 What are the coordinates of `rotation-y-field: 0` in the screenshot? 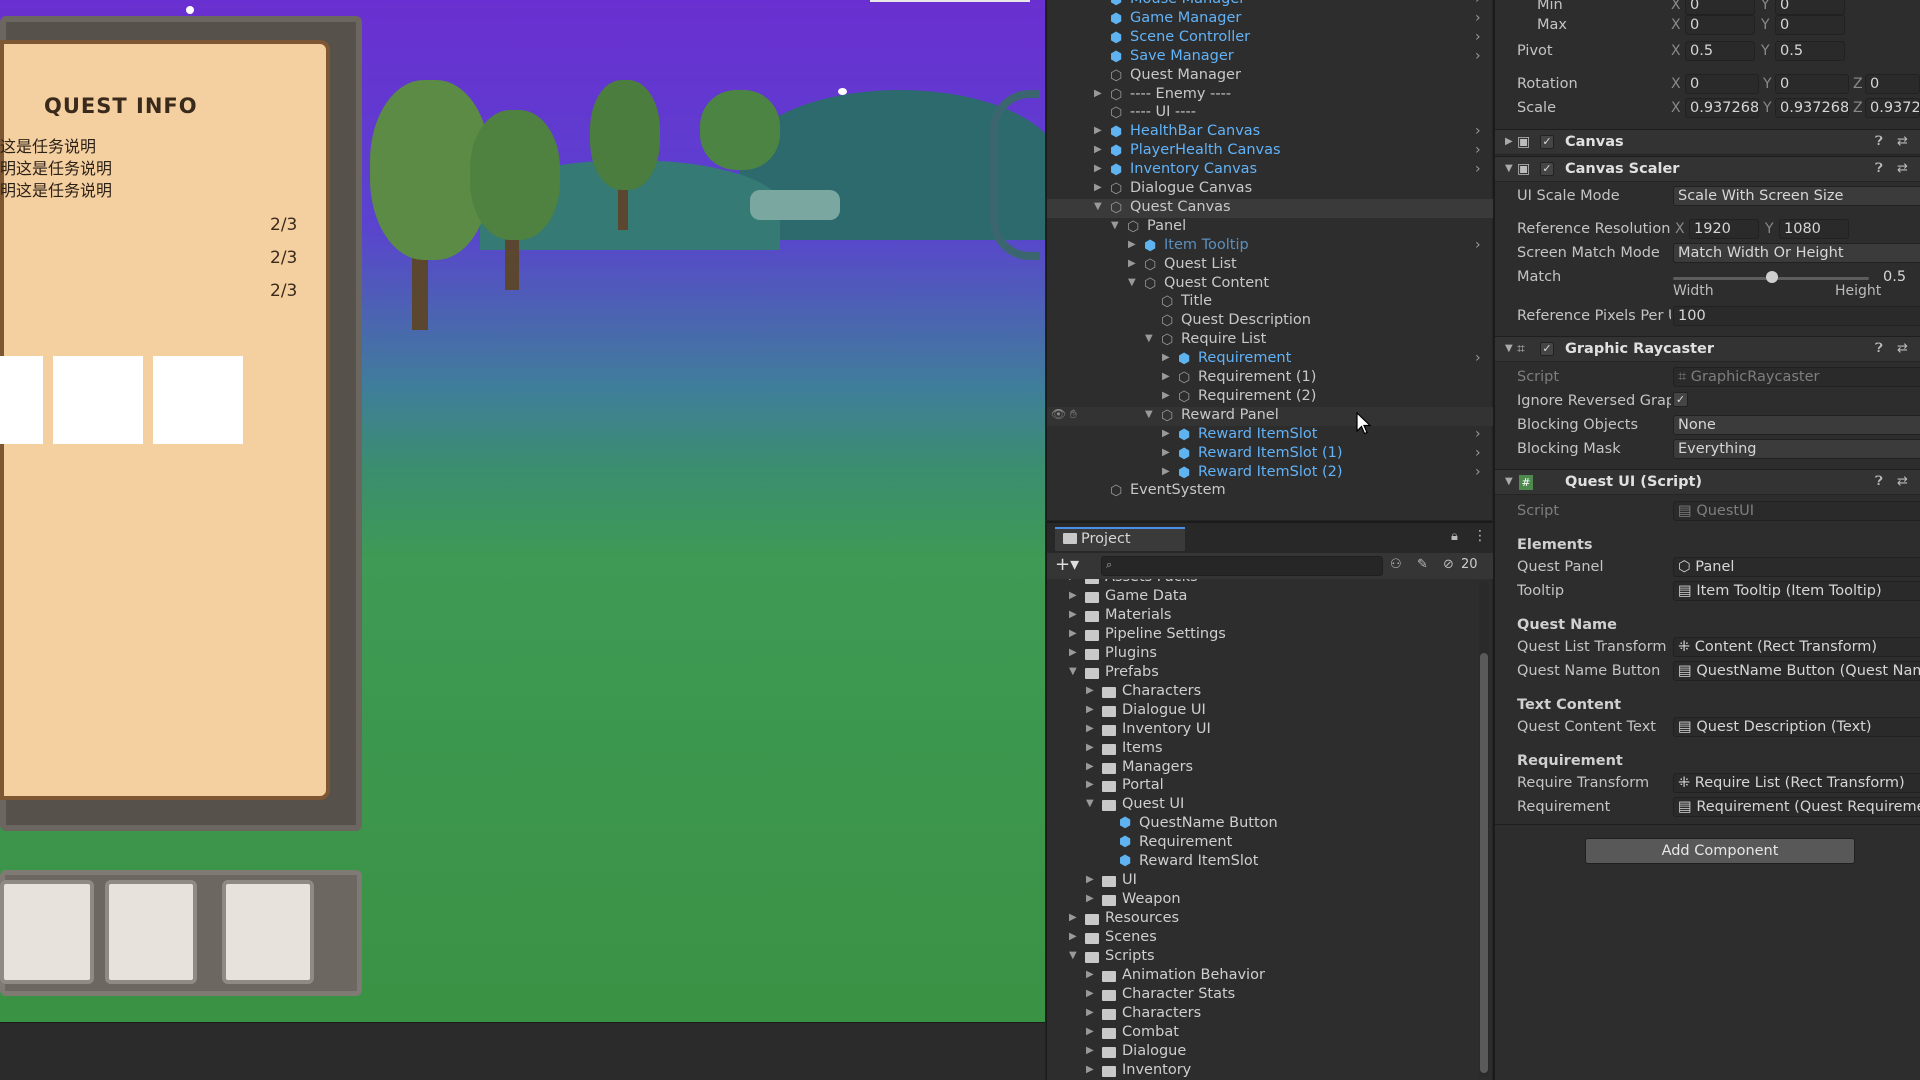 It's located at (1812, 84).